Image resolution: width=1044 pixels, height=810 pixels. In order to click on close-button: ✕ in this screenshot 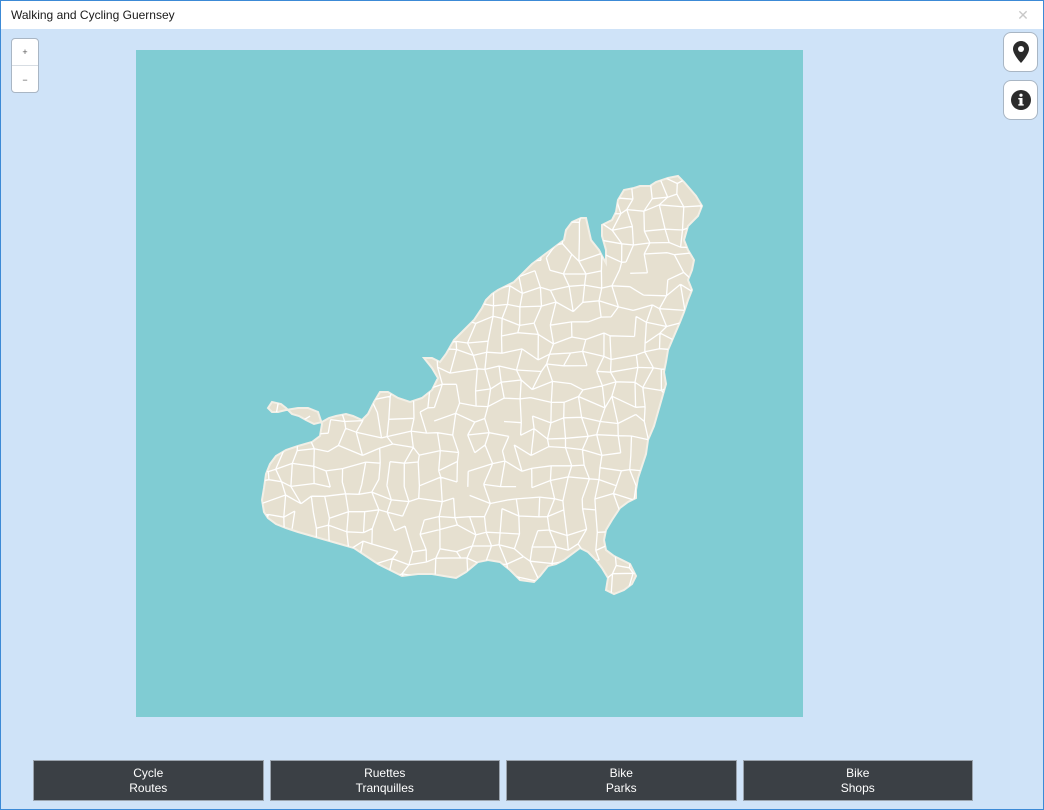, I will do `click(1023, 15)`.